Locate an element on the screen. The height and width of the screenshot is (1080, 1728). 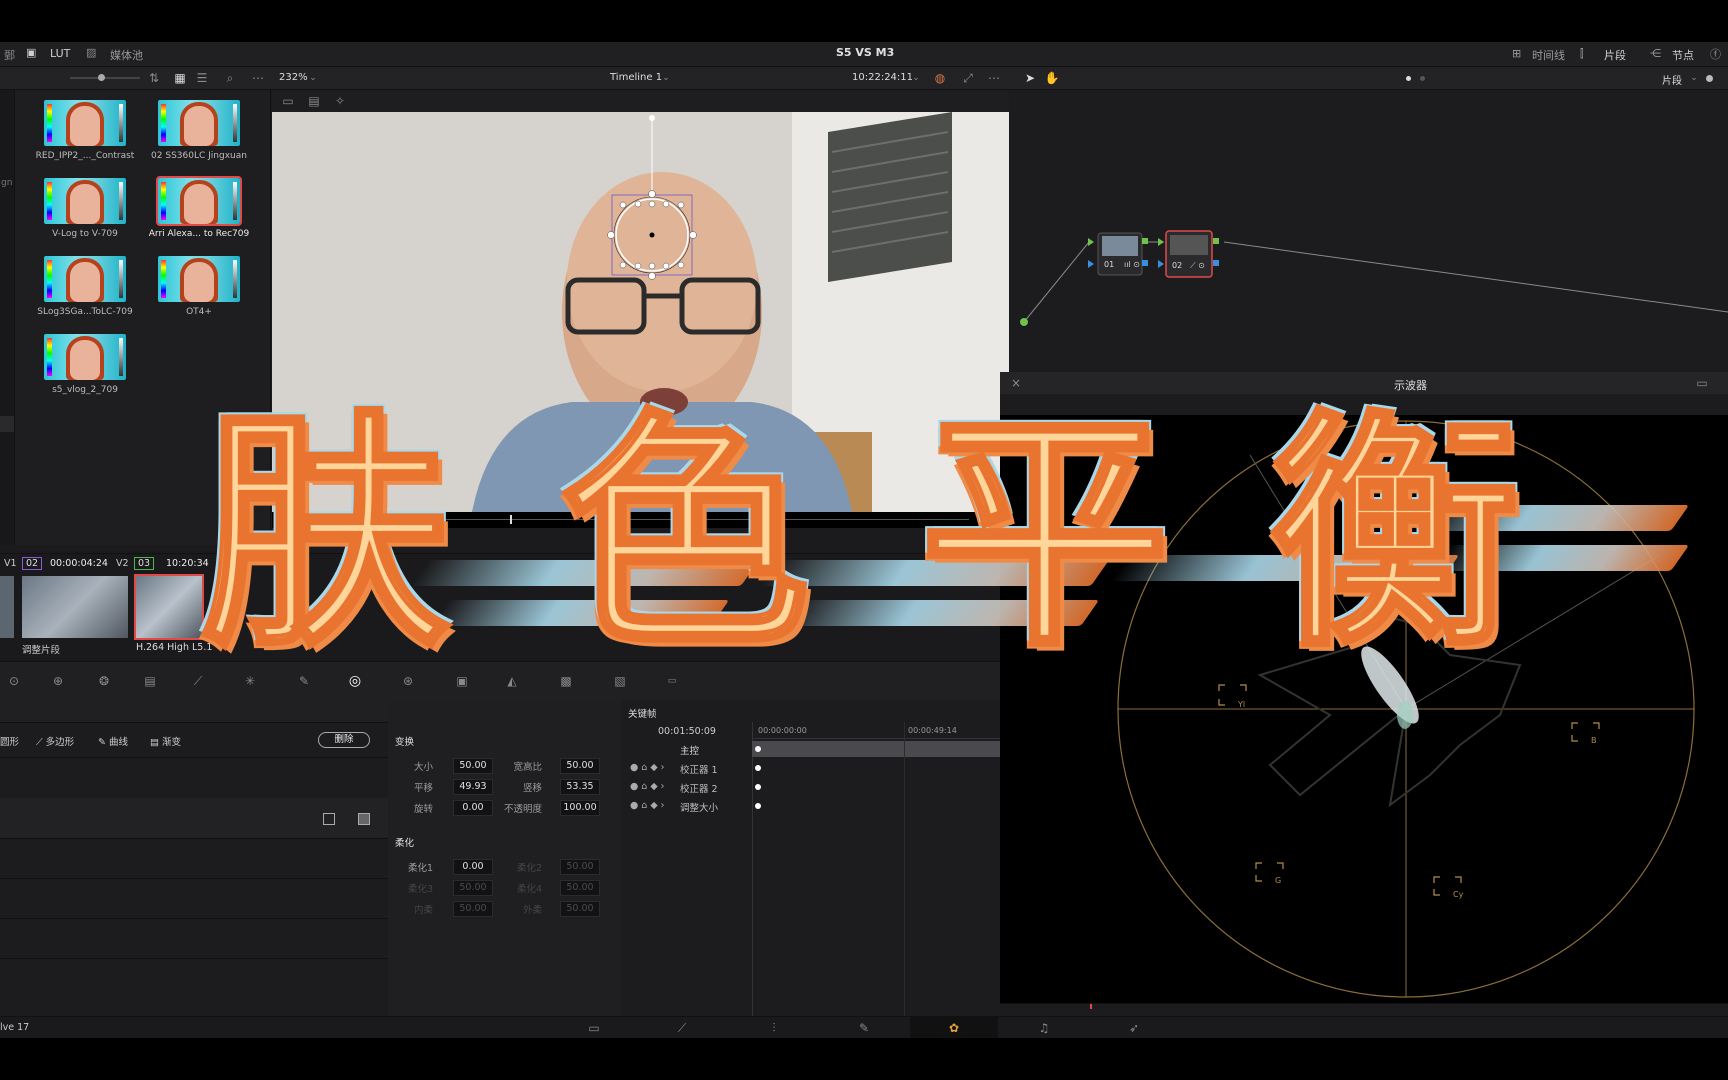
split-view-icon: ▤ is located at coordinates (314, 101).